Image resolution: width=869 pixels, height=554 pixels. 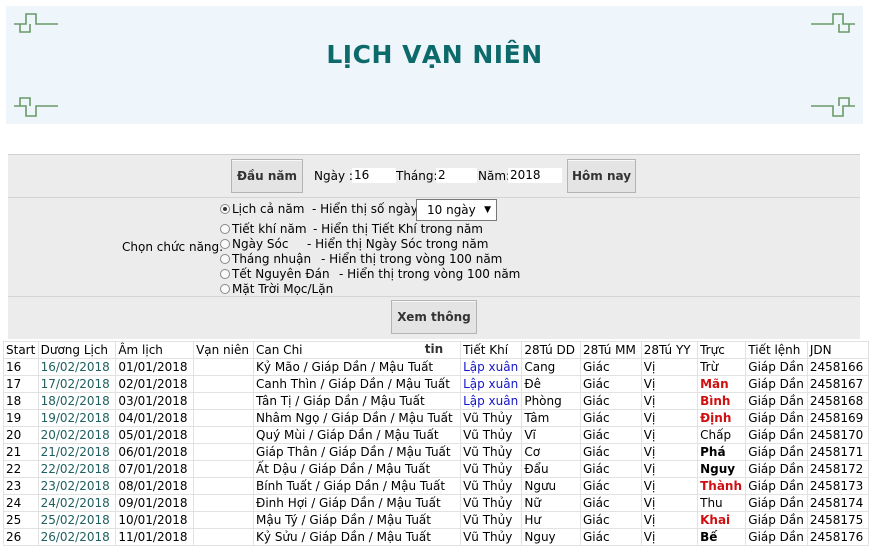 What do you see at coordinates (669, 350) in the screenshot?
I see `column-header: 28Tú YY` at bounding box center [669, 350].